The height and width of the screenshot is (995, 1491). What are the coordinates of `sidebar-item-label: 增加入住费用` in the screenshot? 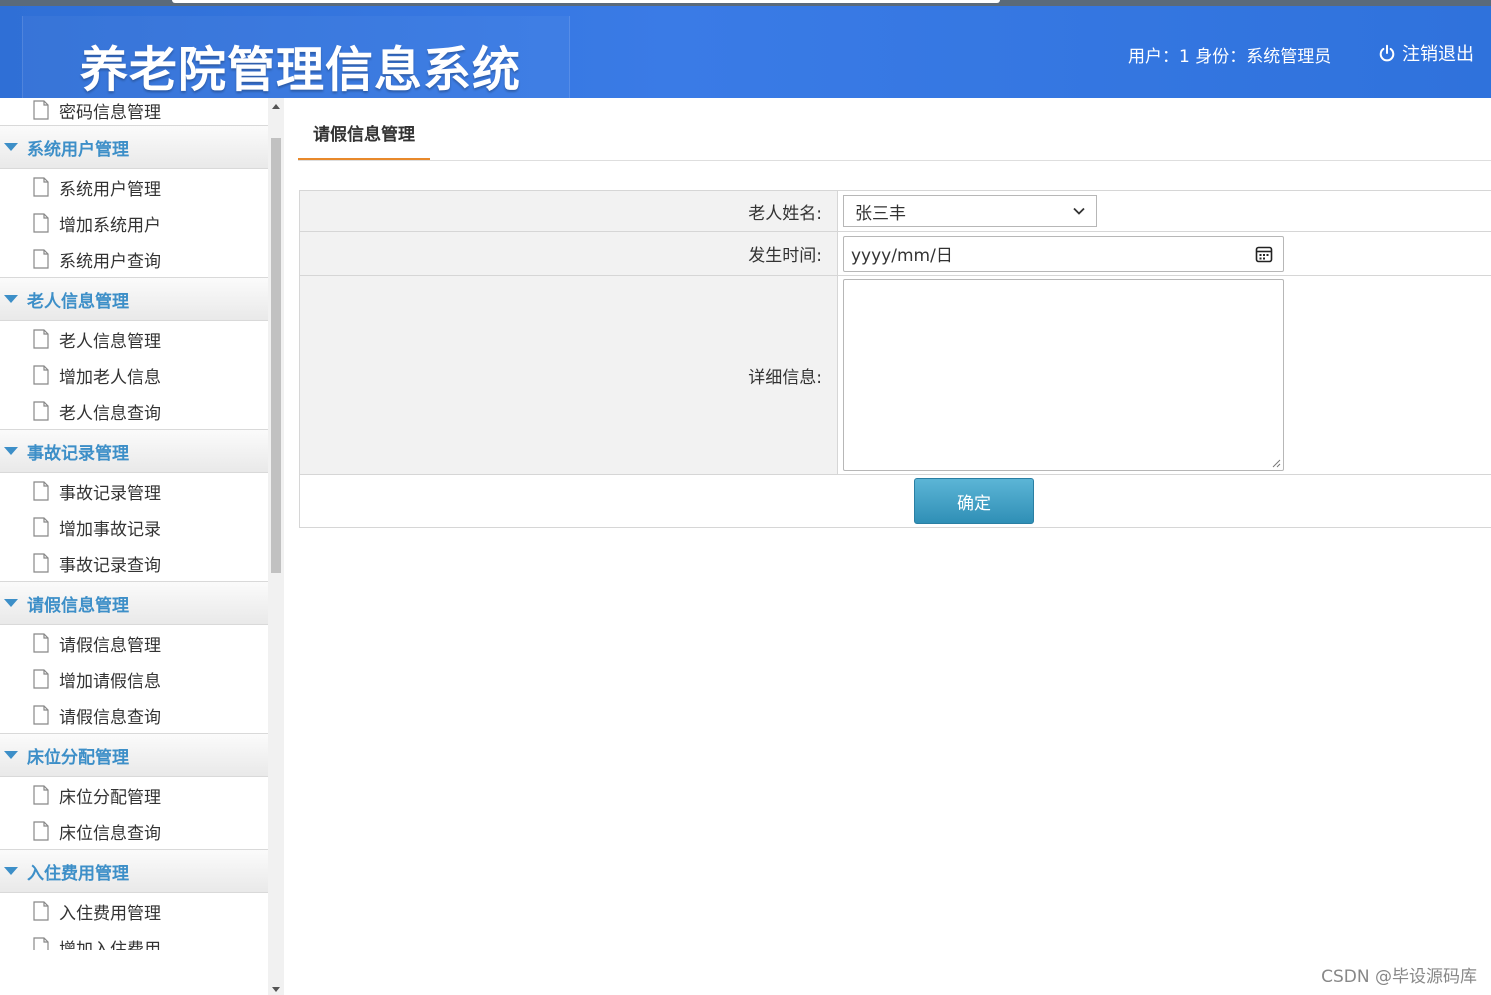 It's located at (110, 945).